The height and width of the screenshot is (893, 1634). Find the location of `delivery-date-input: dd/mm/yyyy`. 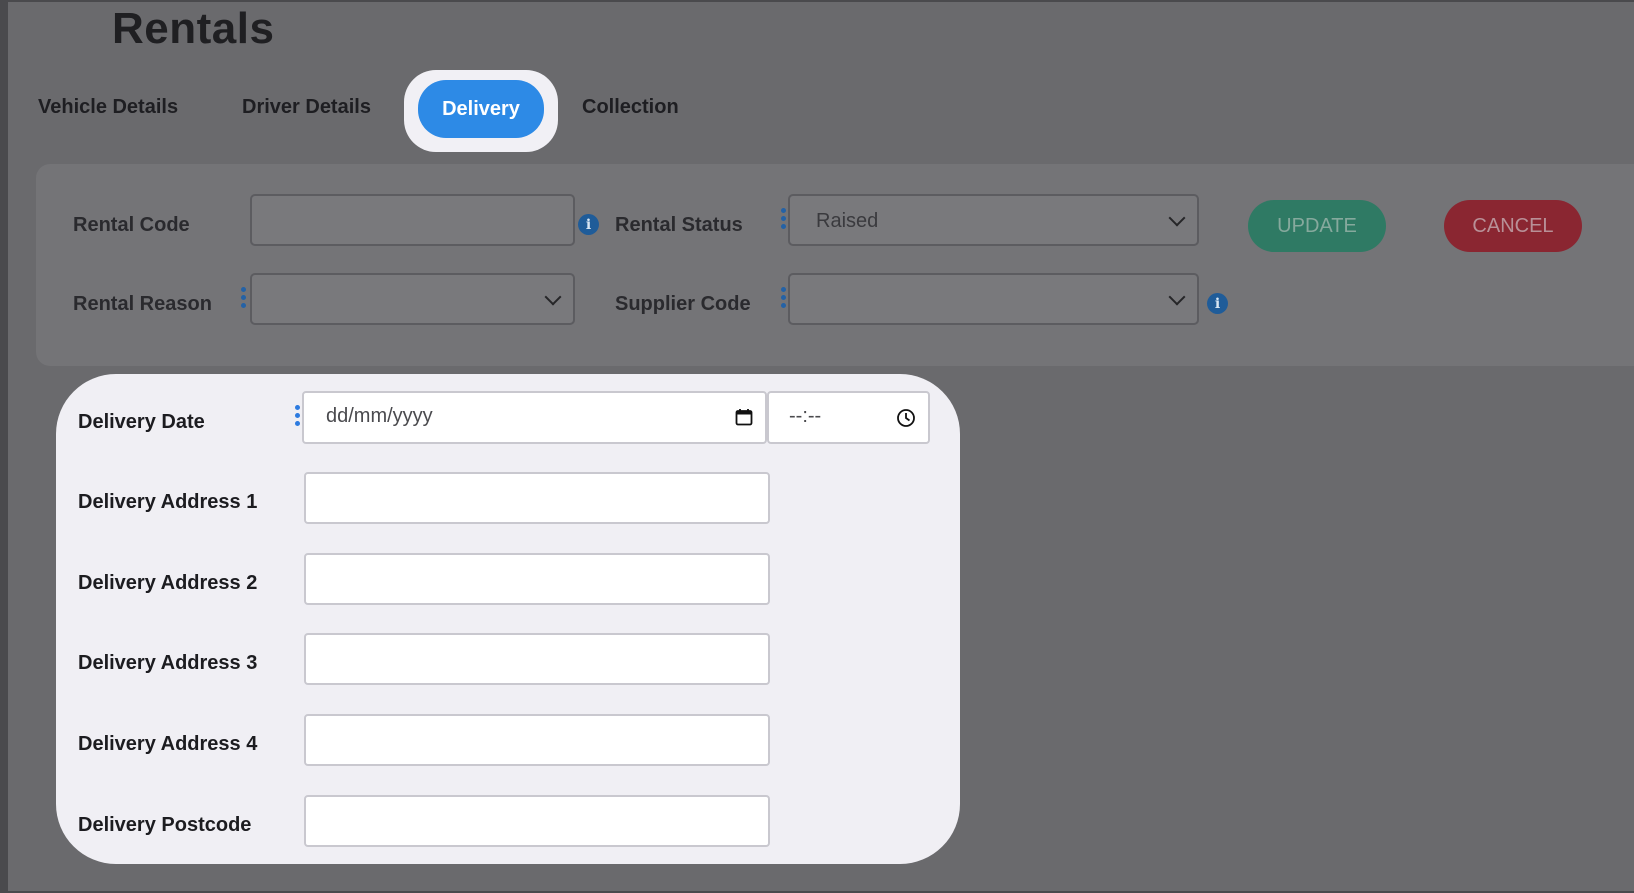

delivery-date-input: dd/mm/yyyy is located at coordinates (534, 417).